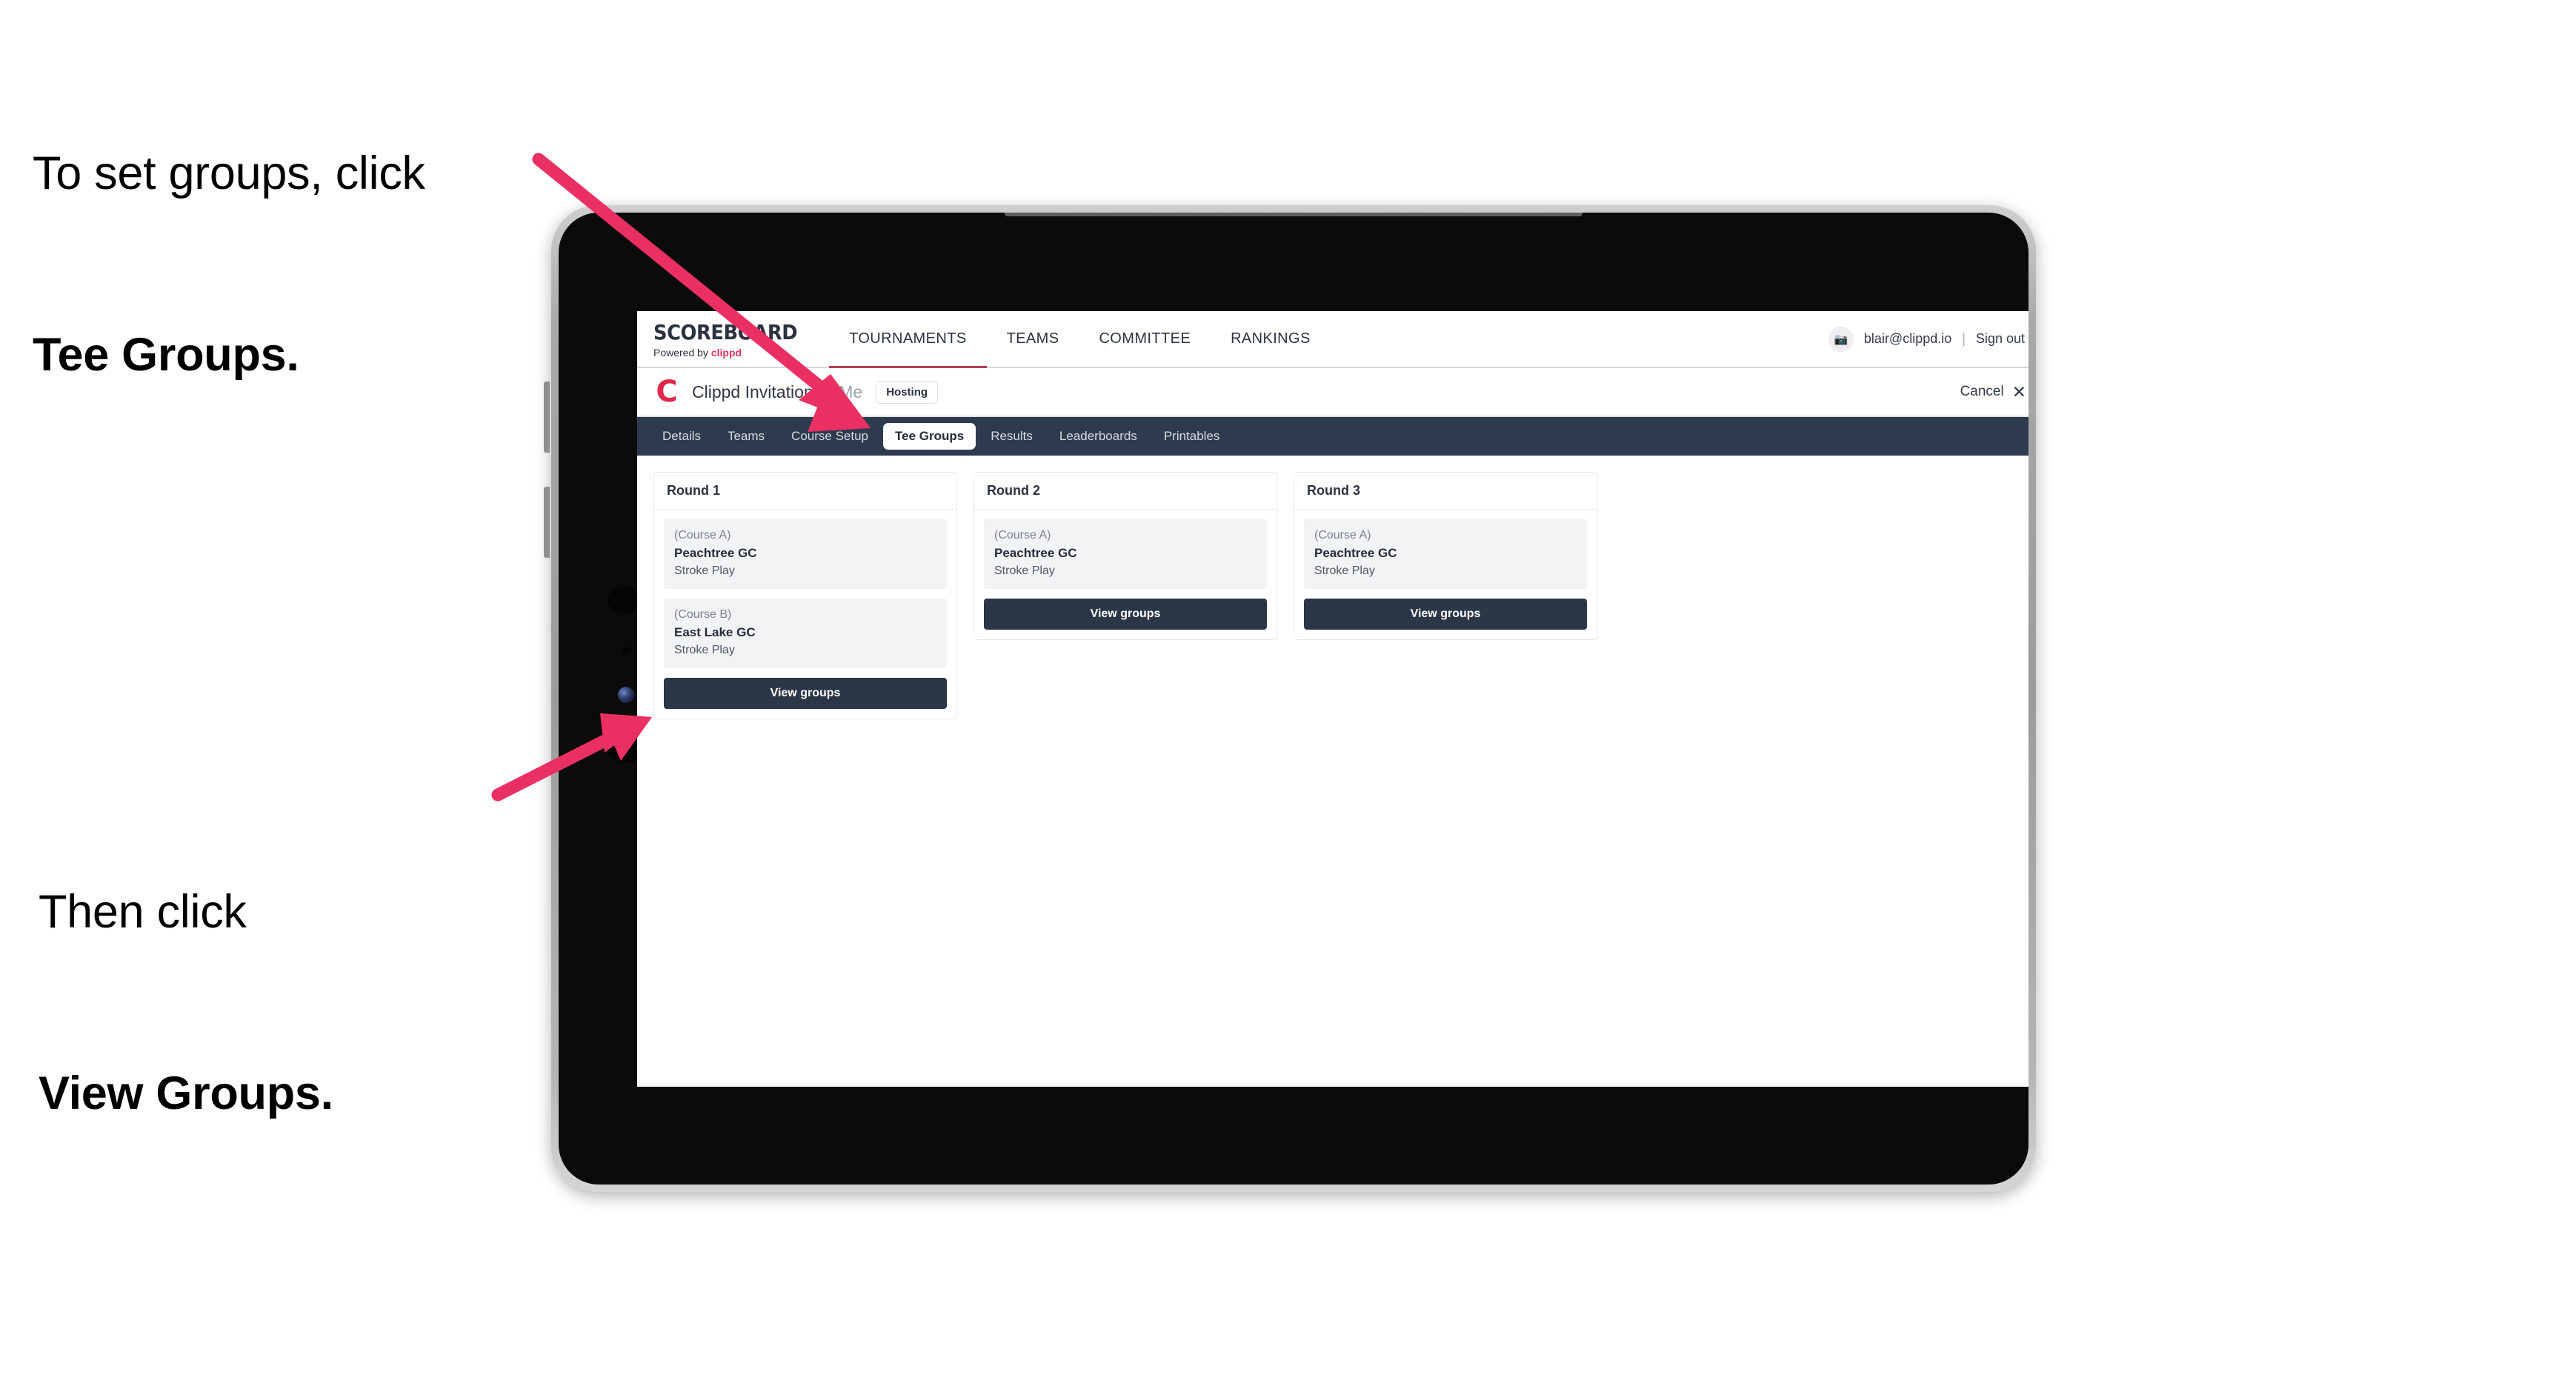 This screenshot has width=2576, height=1386. I want to click on tab-course-setup: Course Setup, so click(830, 436).